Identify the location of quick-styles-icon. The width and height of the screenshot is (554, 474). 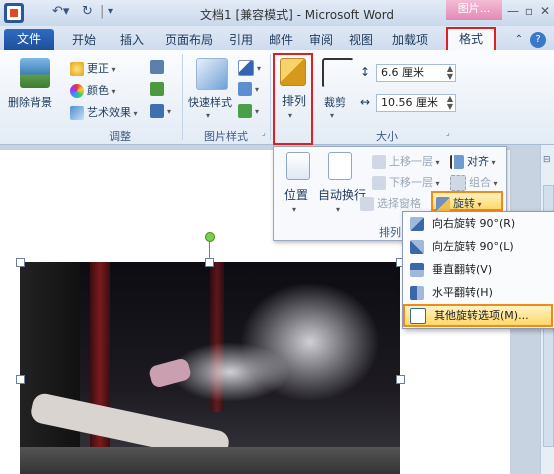
(212, 74).